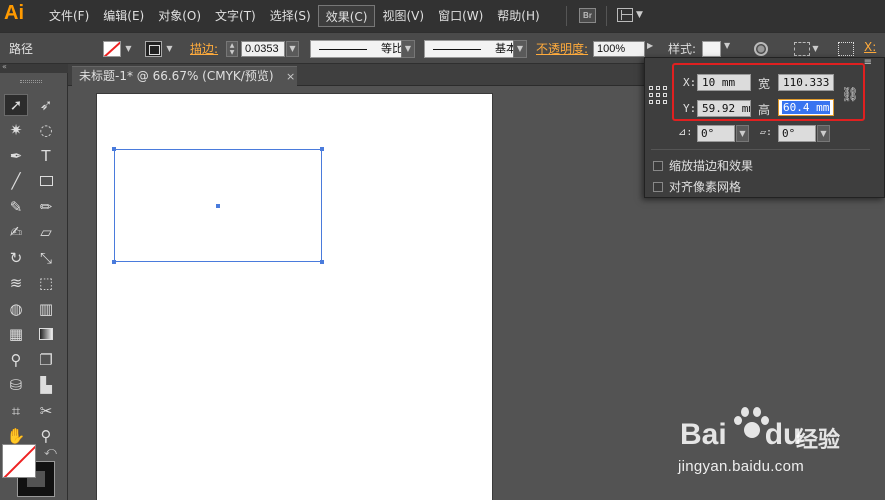 Image resolution: width=885 pixels, height=500 pixels. What do you see at coordinates (761, 49) in the screenshot?
I see `recolor-artwork-icon` at bounding box center [761, 49].